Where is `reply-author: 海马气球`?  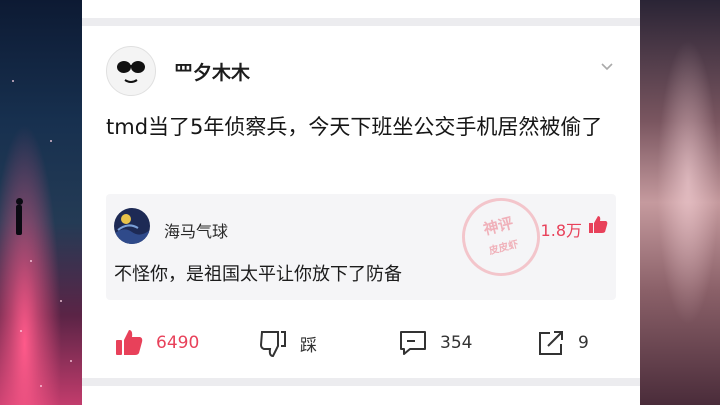
reply-author: 海马气球 is located at coordinates (196, 230).